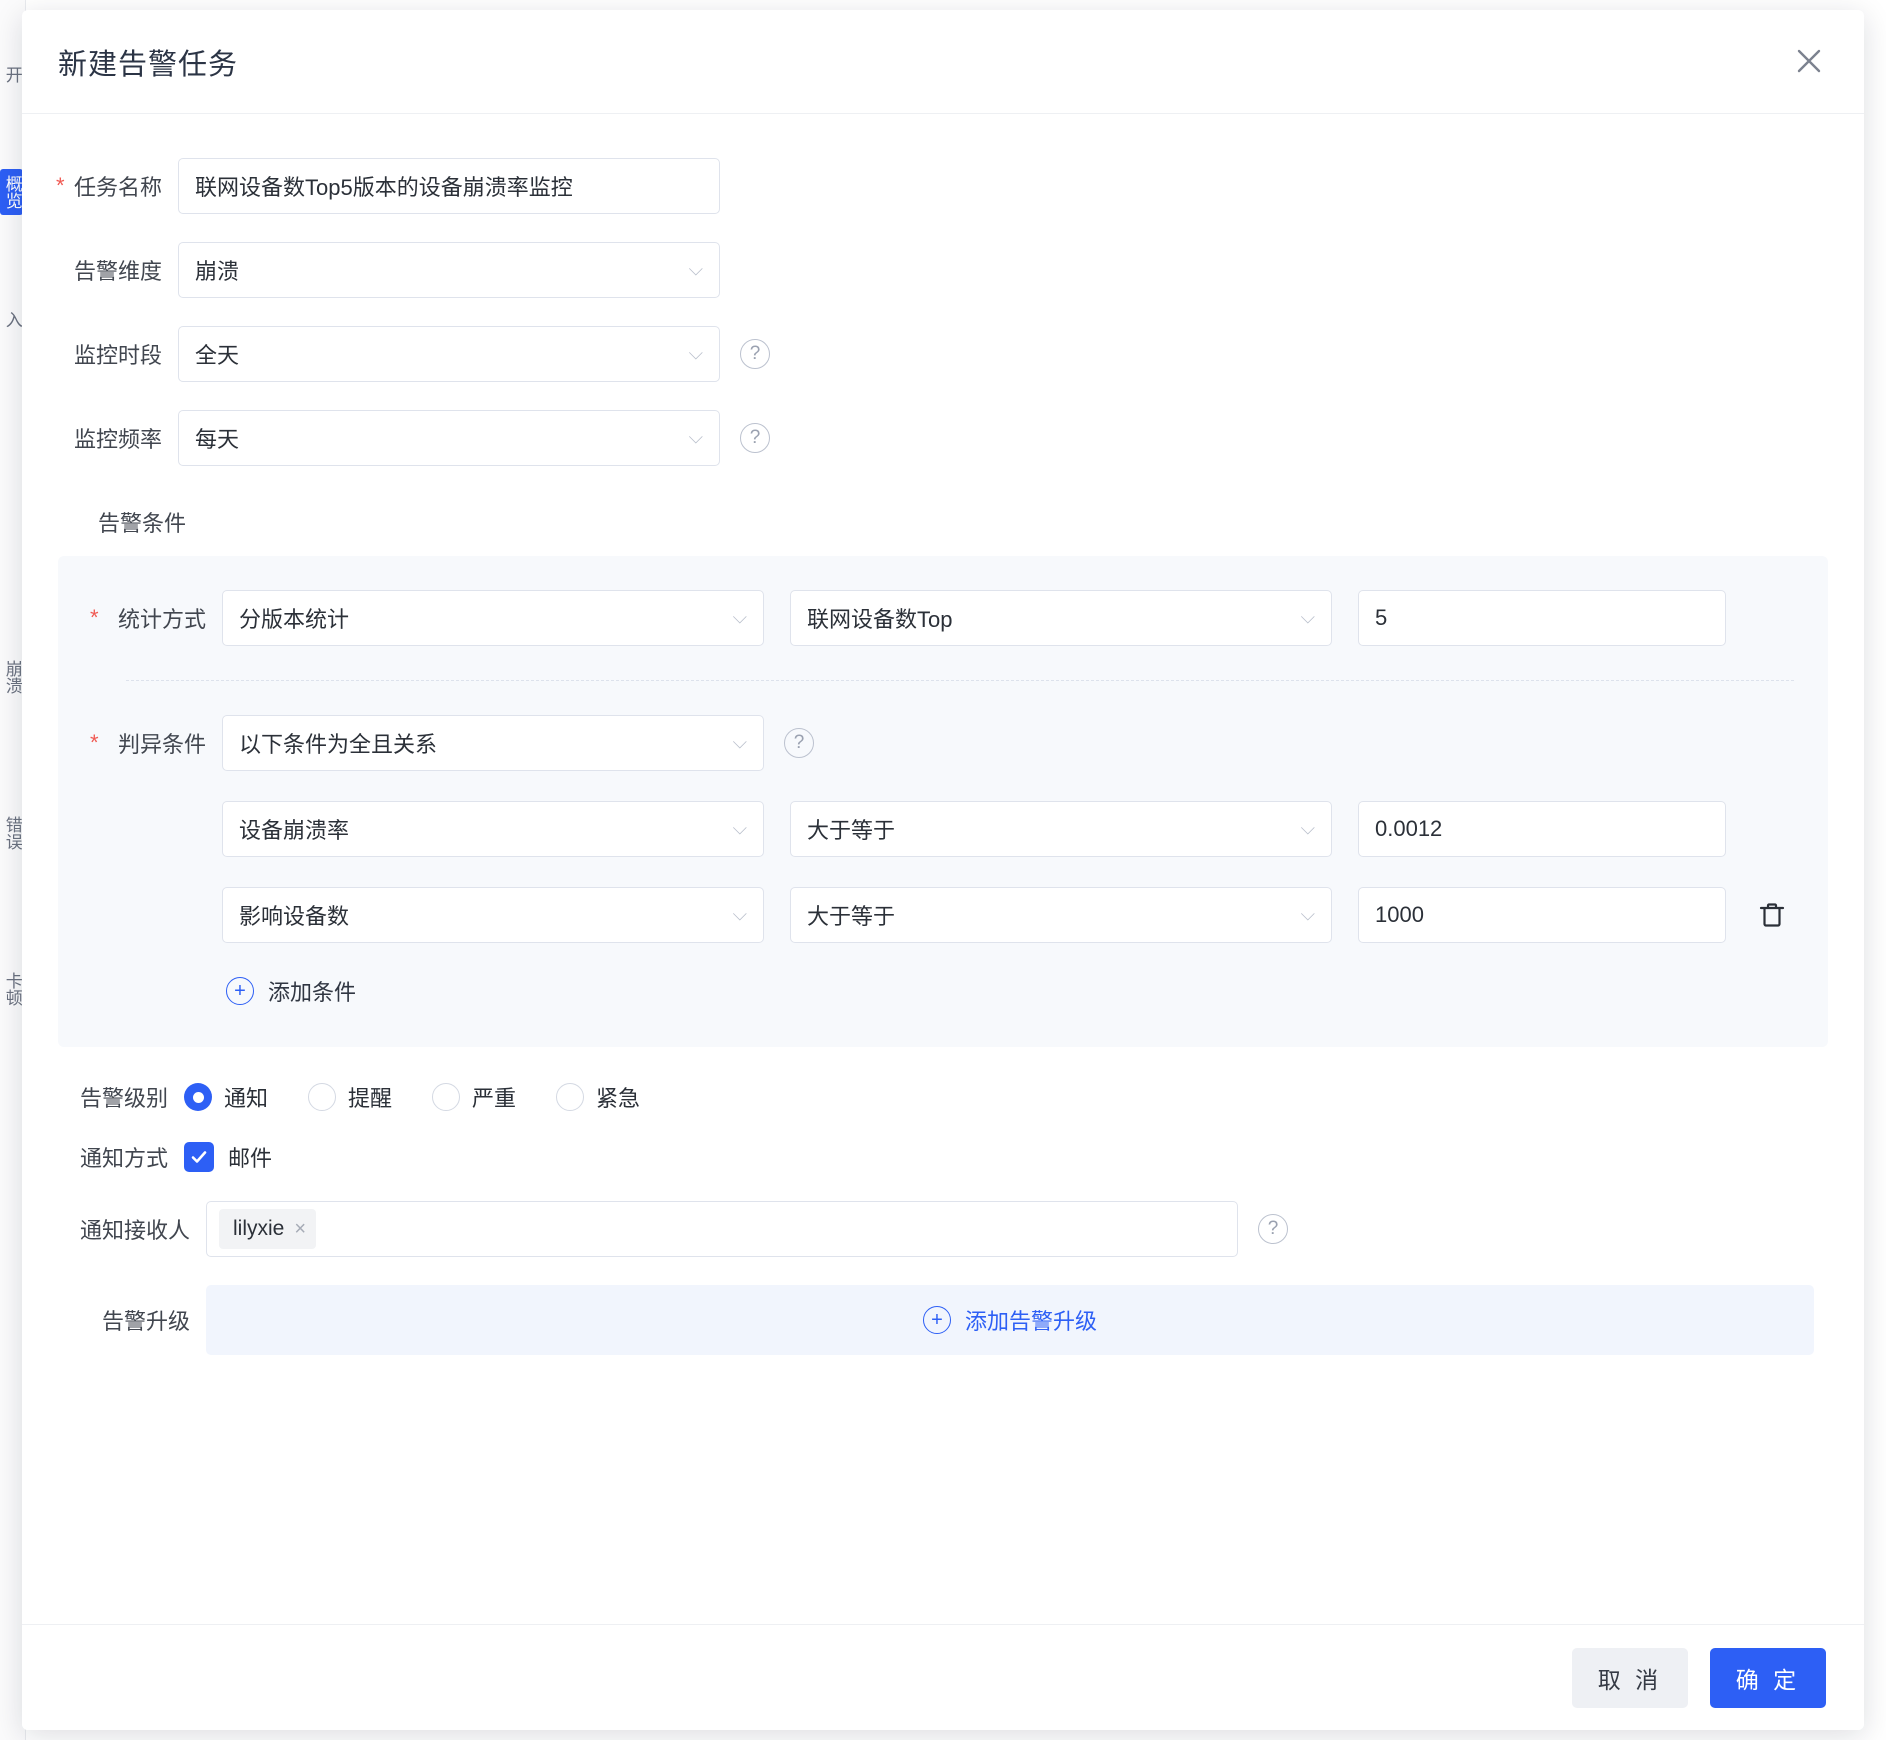  I want to click on alert-level-option-1: 提醒, so click(350, 1097).